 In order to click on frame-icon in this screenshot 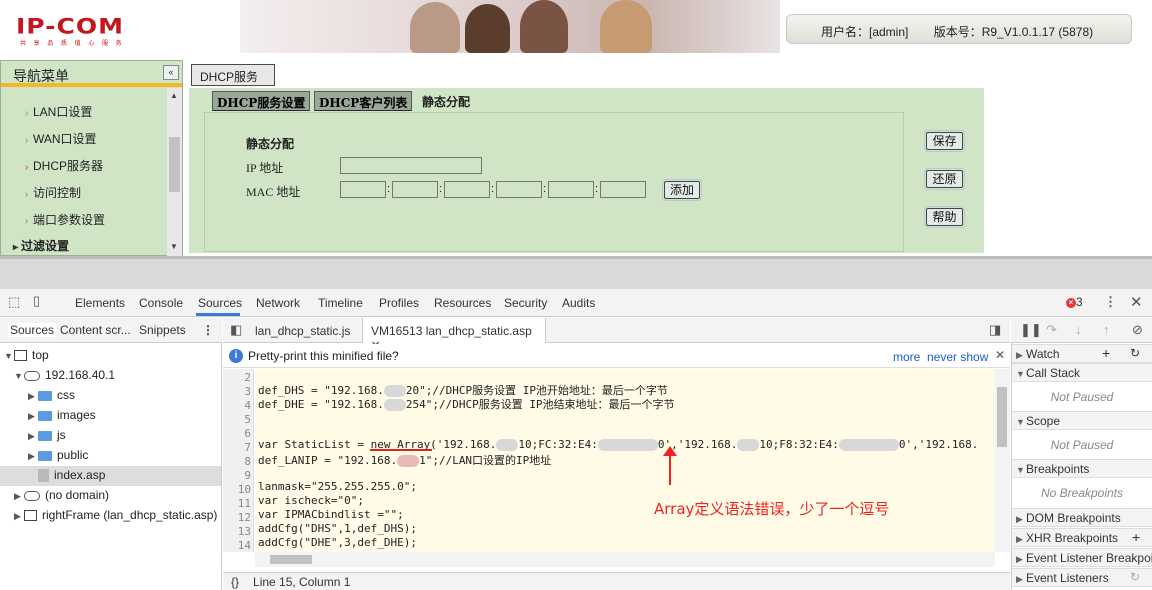, I will do `click(30, 516)`.